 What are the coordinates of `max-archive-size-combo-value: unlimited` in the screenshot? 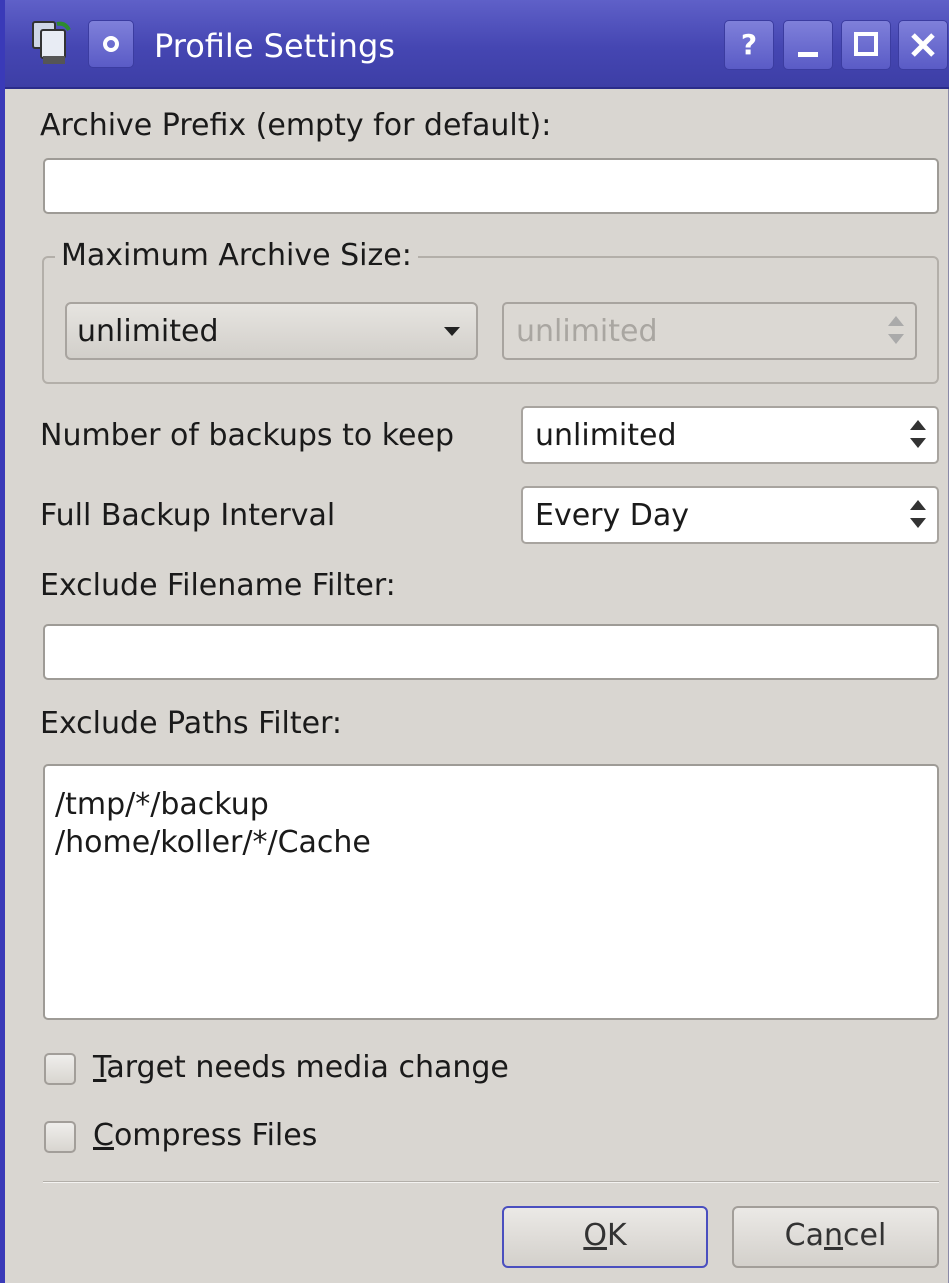 It's located at (148, 331).